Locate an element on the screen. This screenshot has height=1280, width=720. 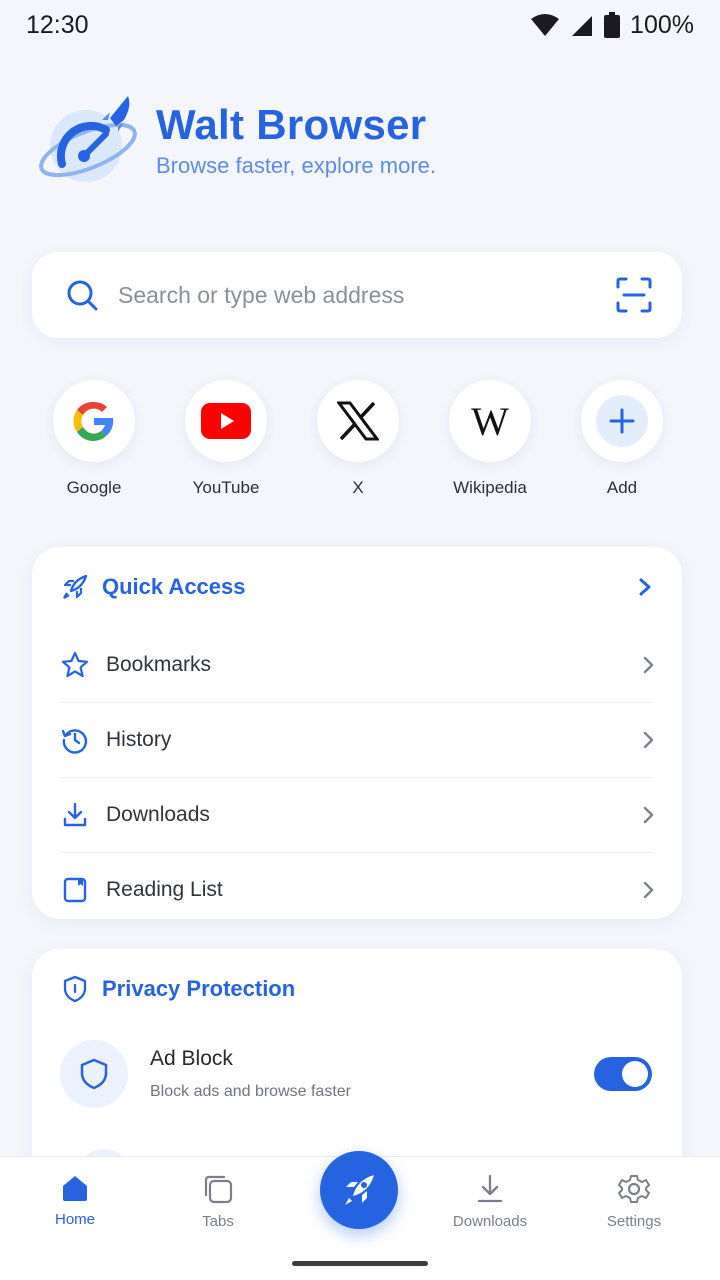
nav-label: Tabs is located at coordinates (218, 1221).